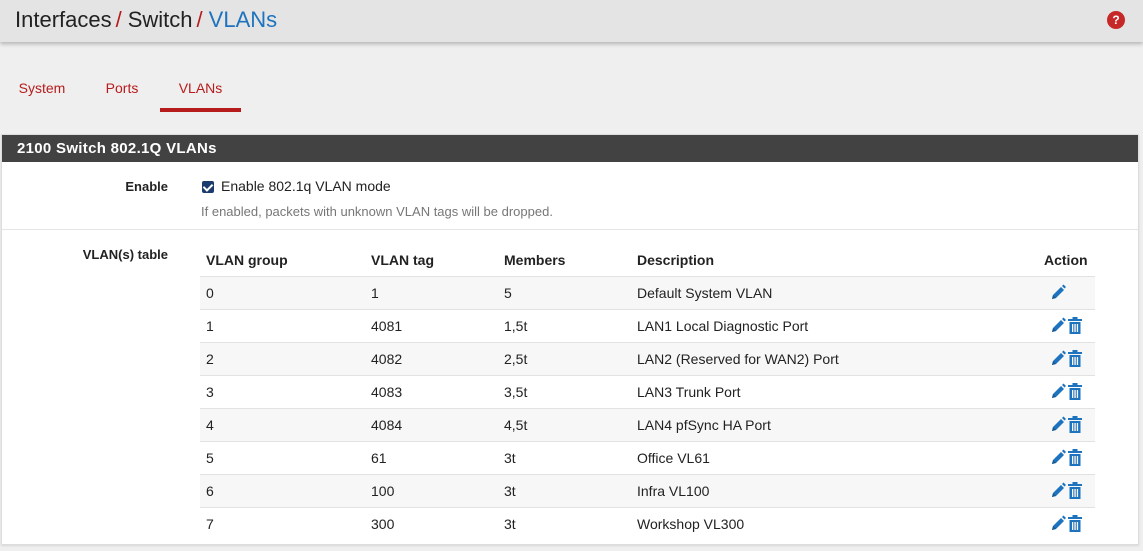 This screenshot has height=551, width=1143. Describe the element at coordinates (570, 148) in the screenshot. I see `panel-title: 2100 Switch 802.1Q VLANs` at that location.